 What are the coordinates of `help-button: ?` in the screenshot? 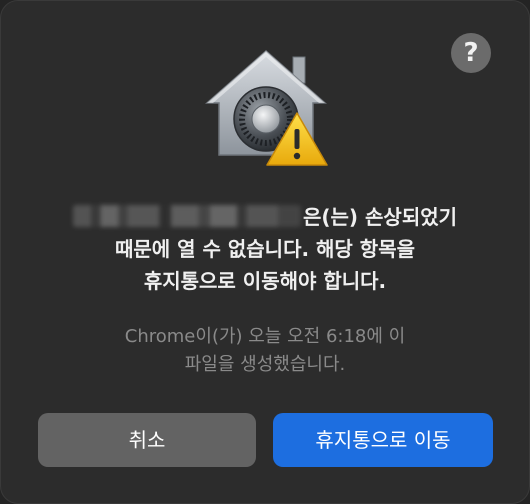 It's located at (471, 53).